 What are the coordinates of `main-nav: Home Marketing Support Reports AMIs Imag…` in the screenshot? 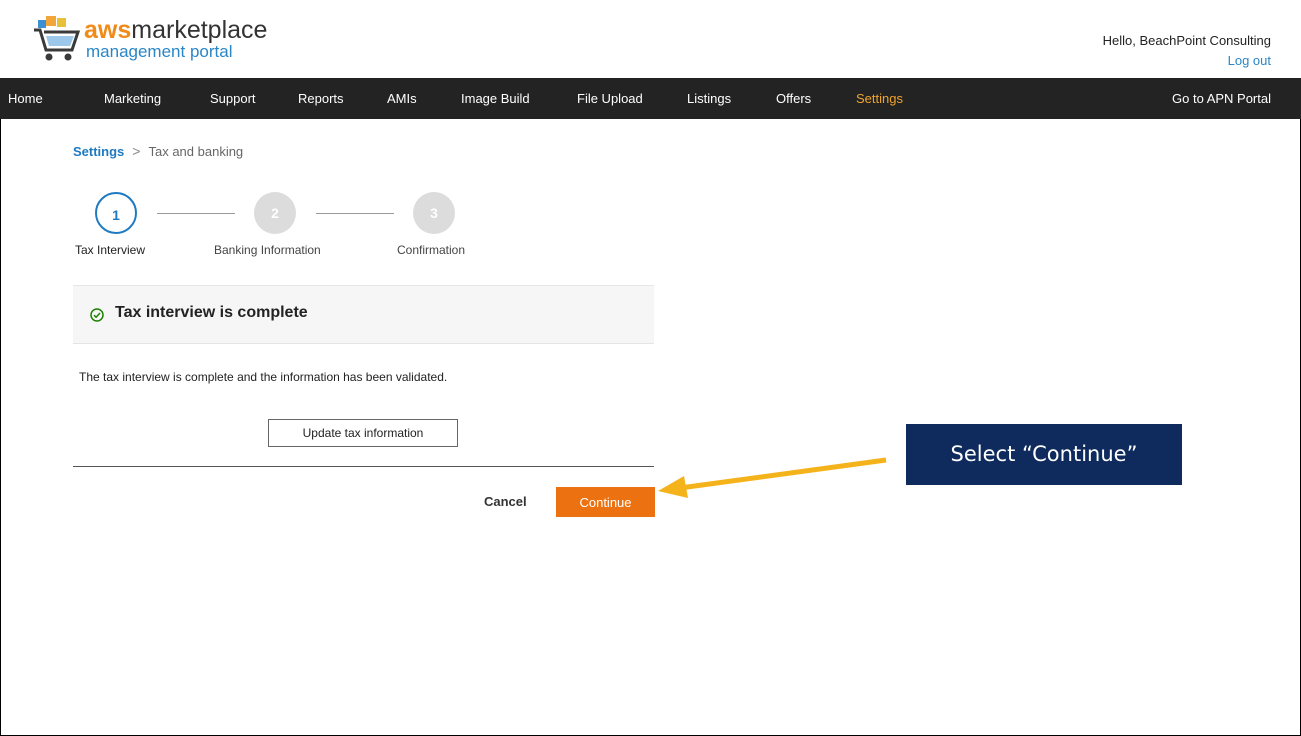 It's located at (650, 98).